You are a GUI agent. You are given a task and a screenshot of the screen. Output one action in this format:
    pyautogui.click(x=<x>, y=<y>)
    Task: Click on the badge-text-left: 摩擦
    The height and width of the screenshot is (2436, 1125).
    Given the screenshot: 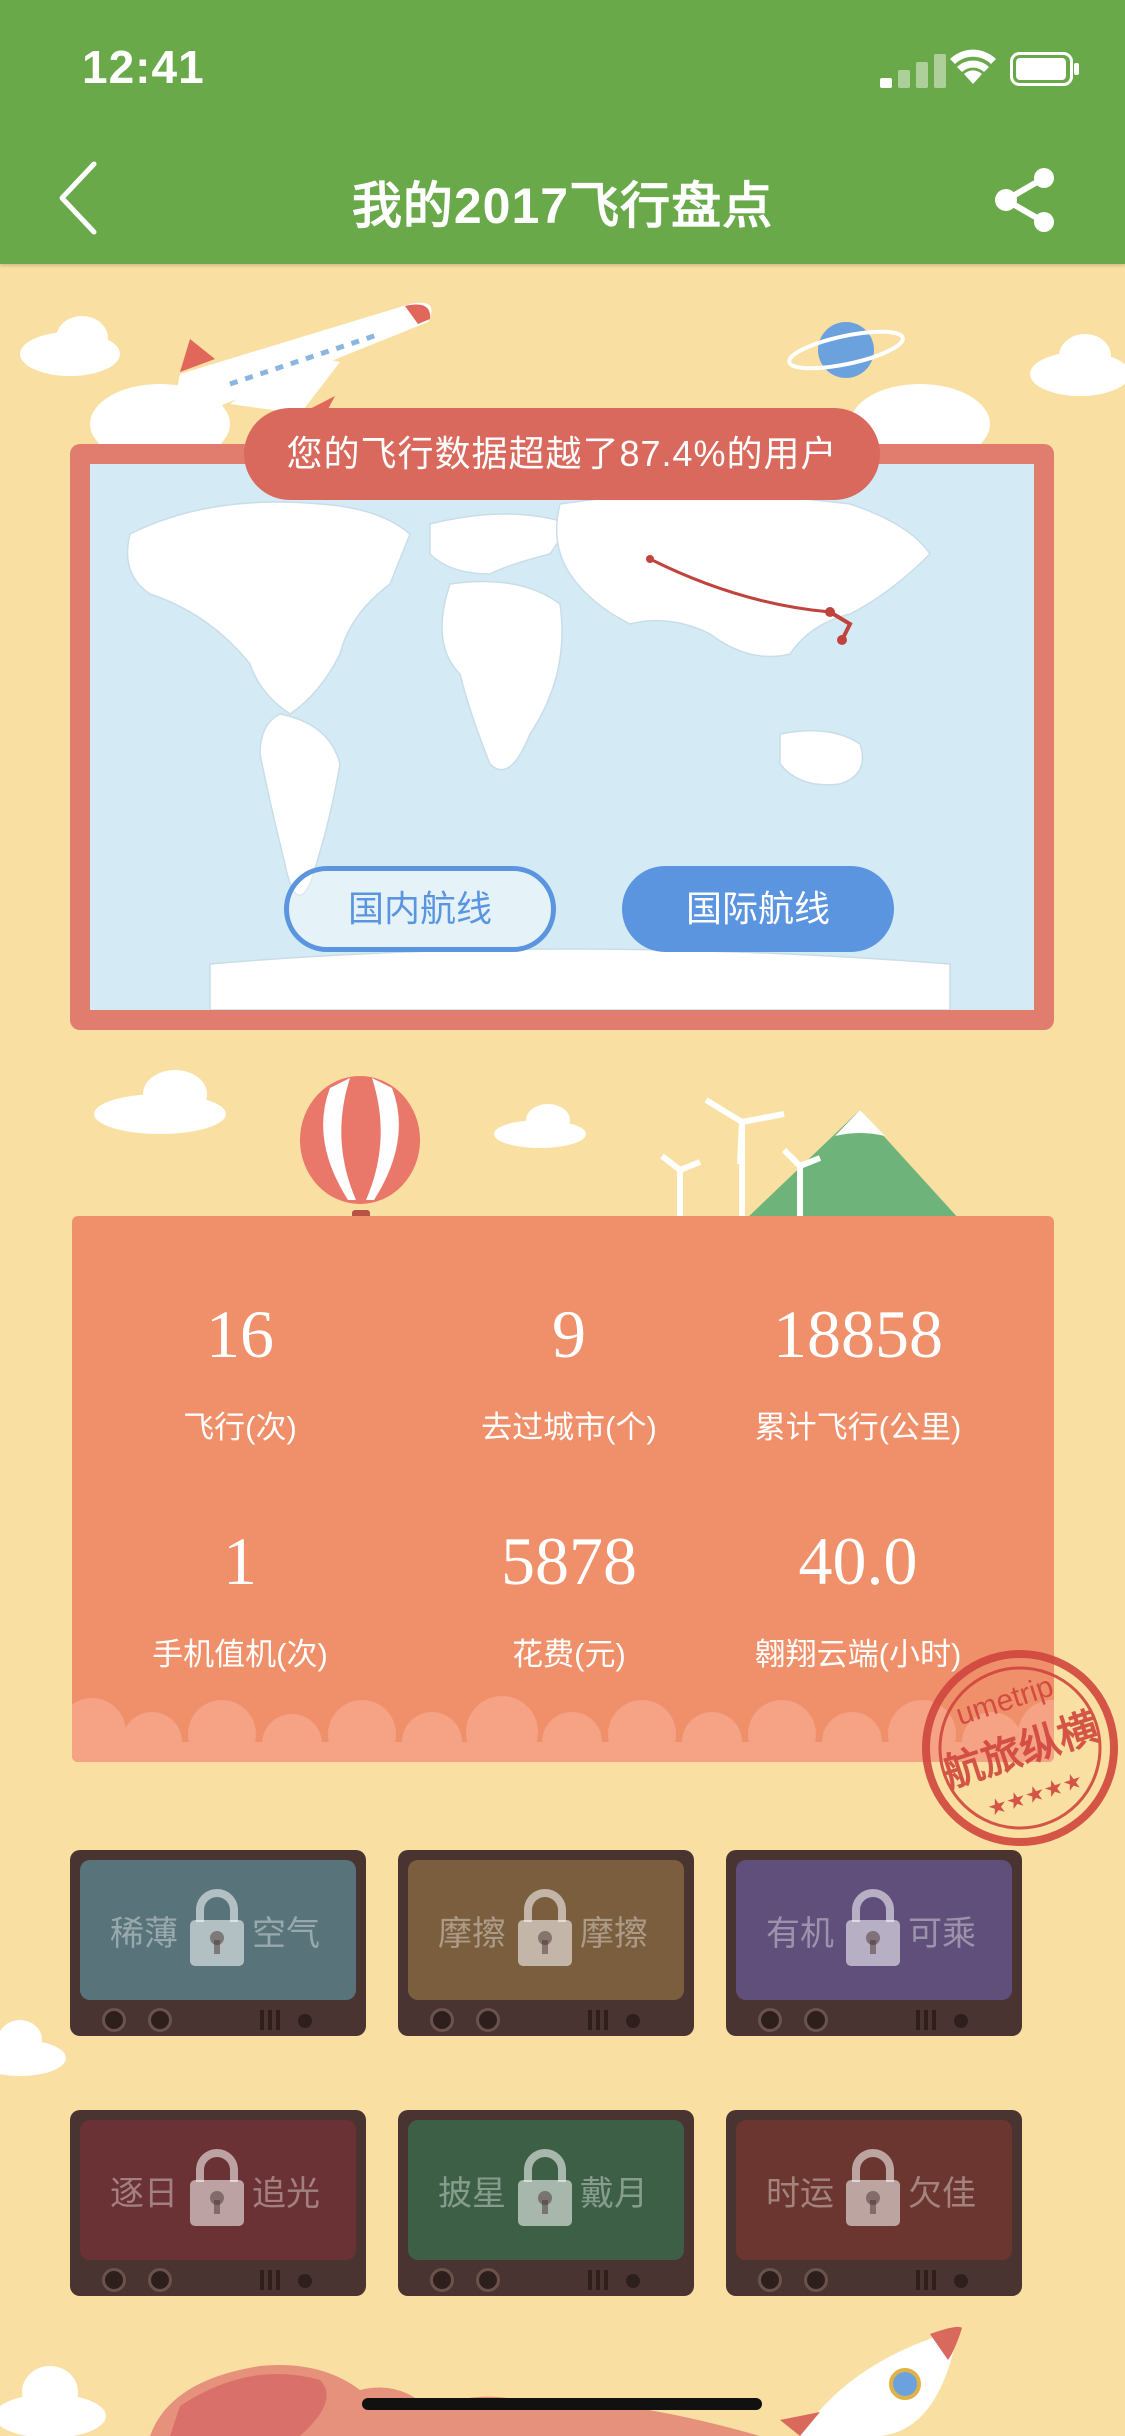 What is the action you would take?
    pyautogui.click(x=472, y=1934)
    